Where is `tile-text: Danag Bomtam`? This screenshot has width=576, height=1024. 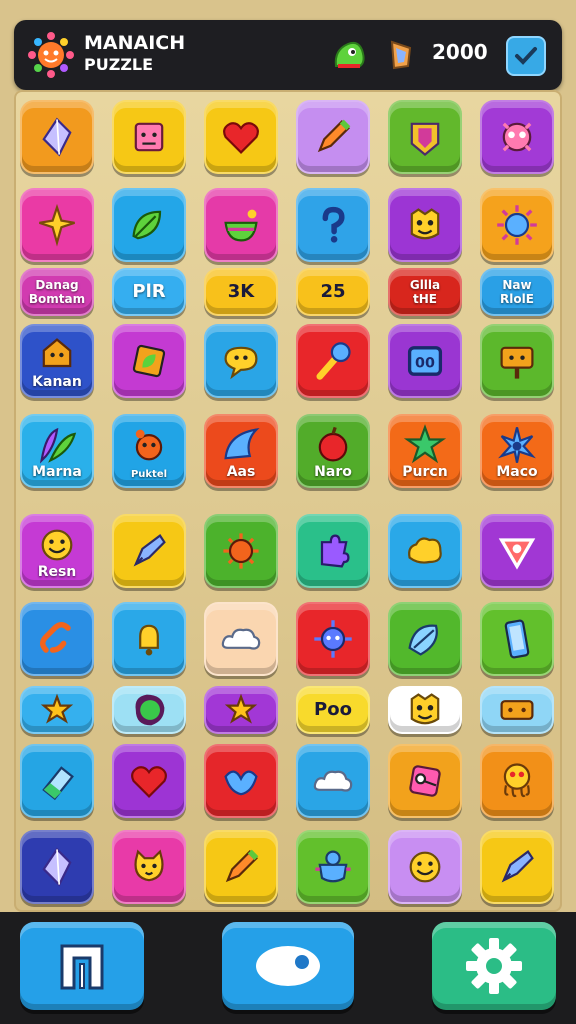 tile-text: Danag Bomtam is located at coordinates (57, 292).